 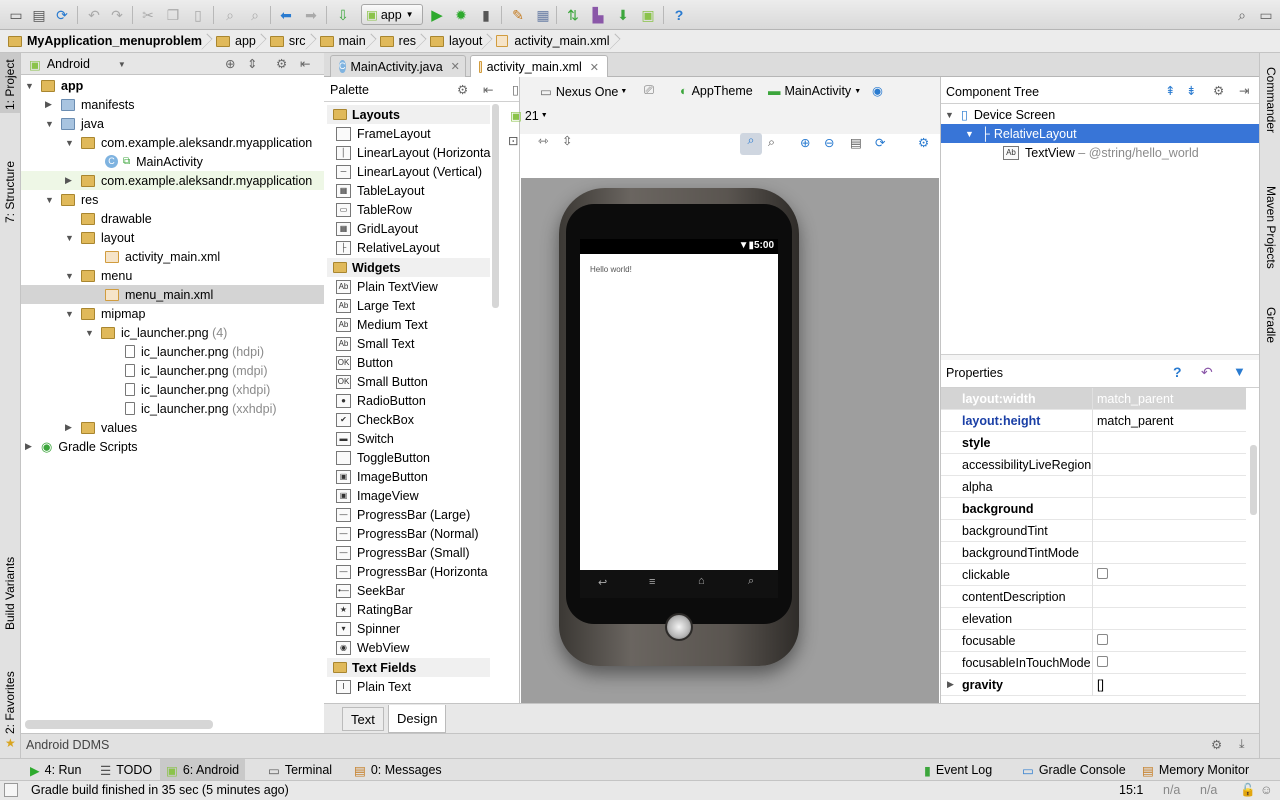 What do you see at coordinates (230, 15) in the screenshot?
I see `find-icon: ⌕` at bounding box center [230, 15].